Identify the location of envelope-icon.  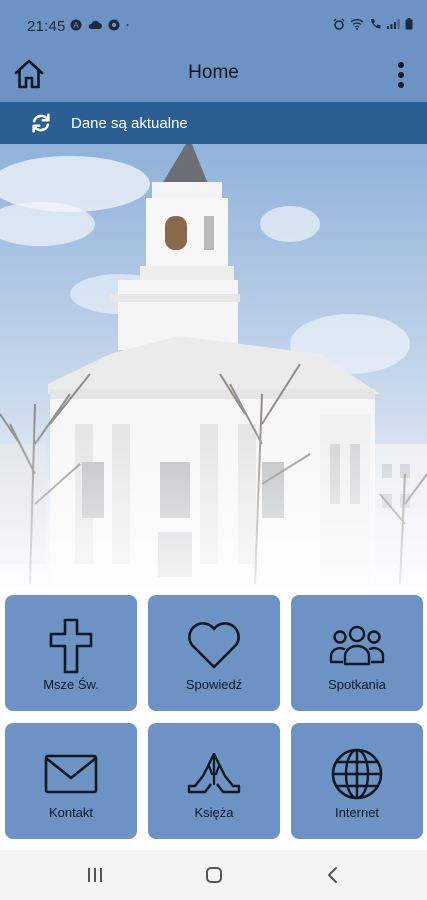
(71, 774).